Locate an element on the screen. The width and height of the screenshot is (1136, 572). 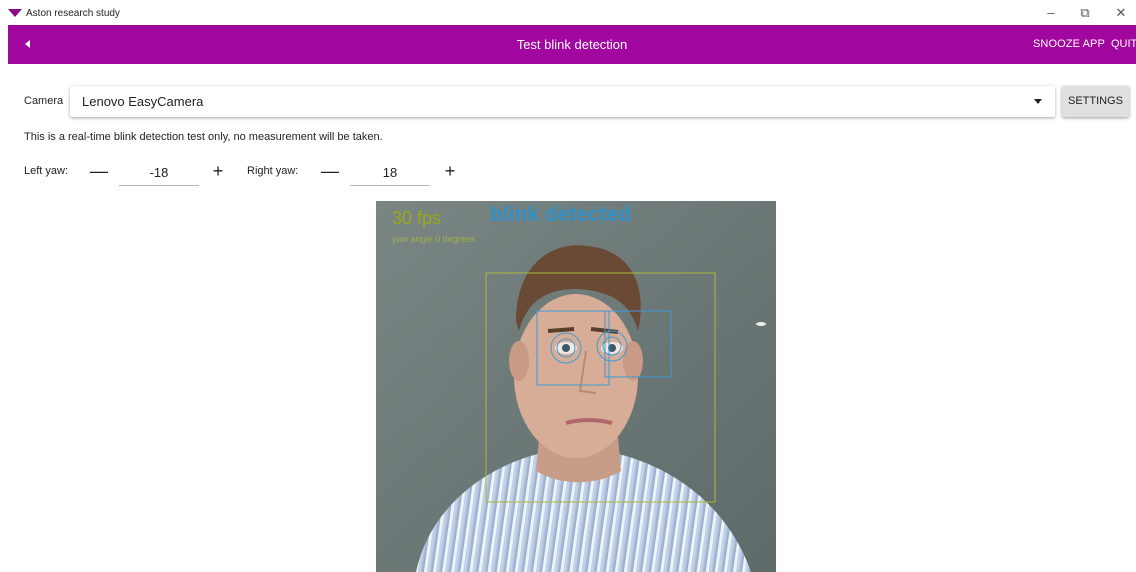
camera-select: Lenovo EasyCamera is located at coordinates (562, 101).